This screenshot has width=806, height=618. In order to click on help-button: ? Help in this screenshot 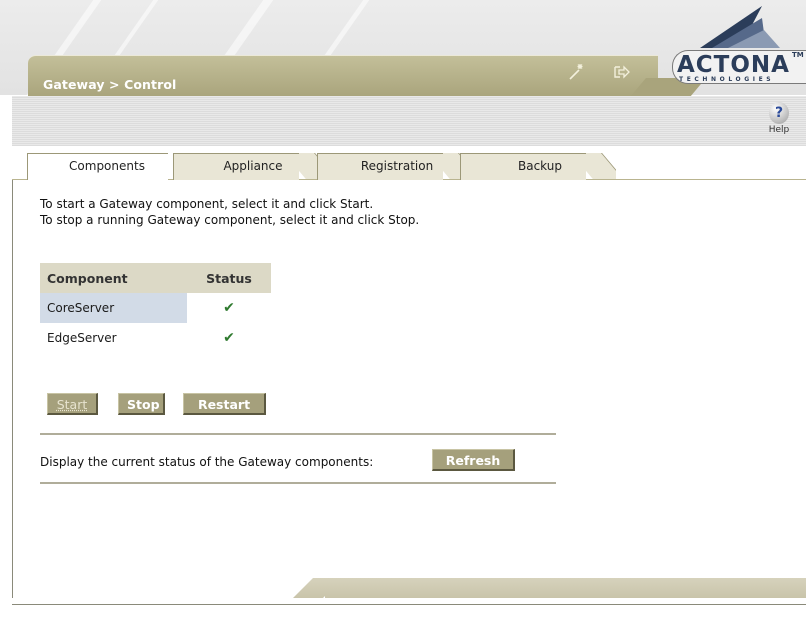, I will do `click(779, 126)`.